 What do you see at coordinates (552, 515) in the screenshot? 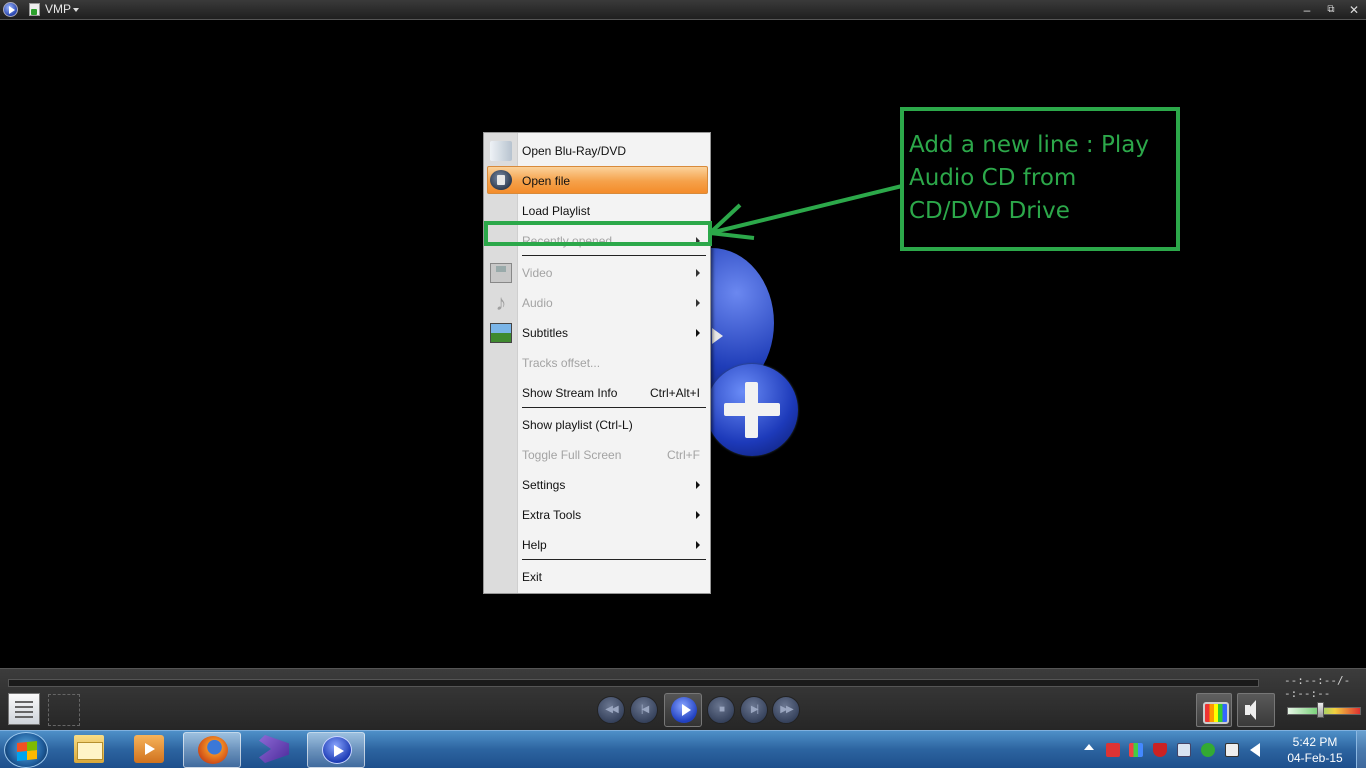
I see `menu-item-label: Extra Tools` at bounding box center [552, 515].